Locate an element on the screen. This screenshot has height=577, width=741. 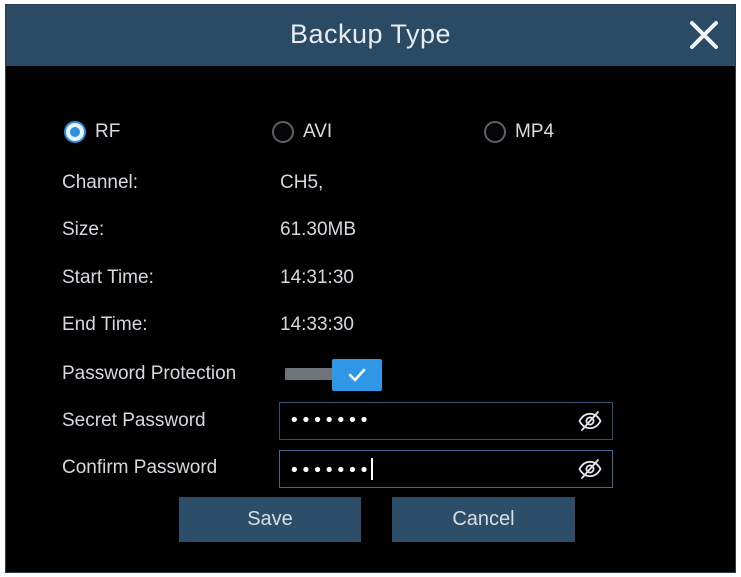
secret-password-label: Secret Password is located at coordinates (134, 420).